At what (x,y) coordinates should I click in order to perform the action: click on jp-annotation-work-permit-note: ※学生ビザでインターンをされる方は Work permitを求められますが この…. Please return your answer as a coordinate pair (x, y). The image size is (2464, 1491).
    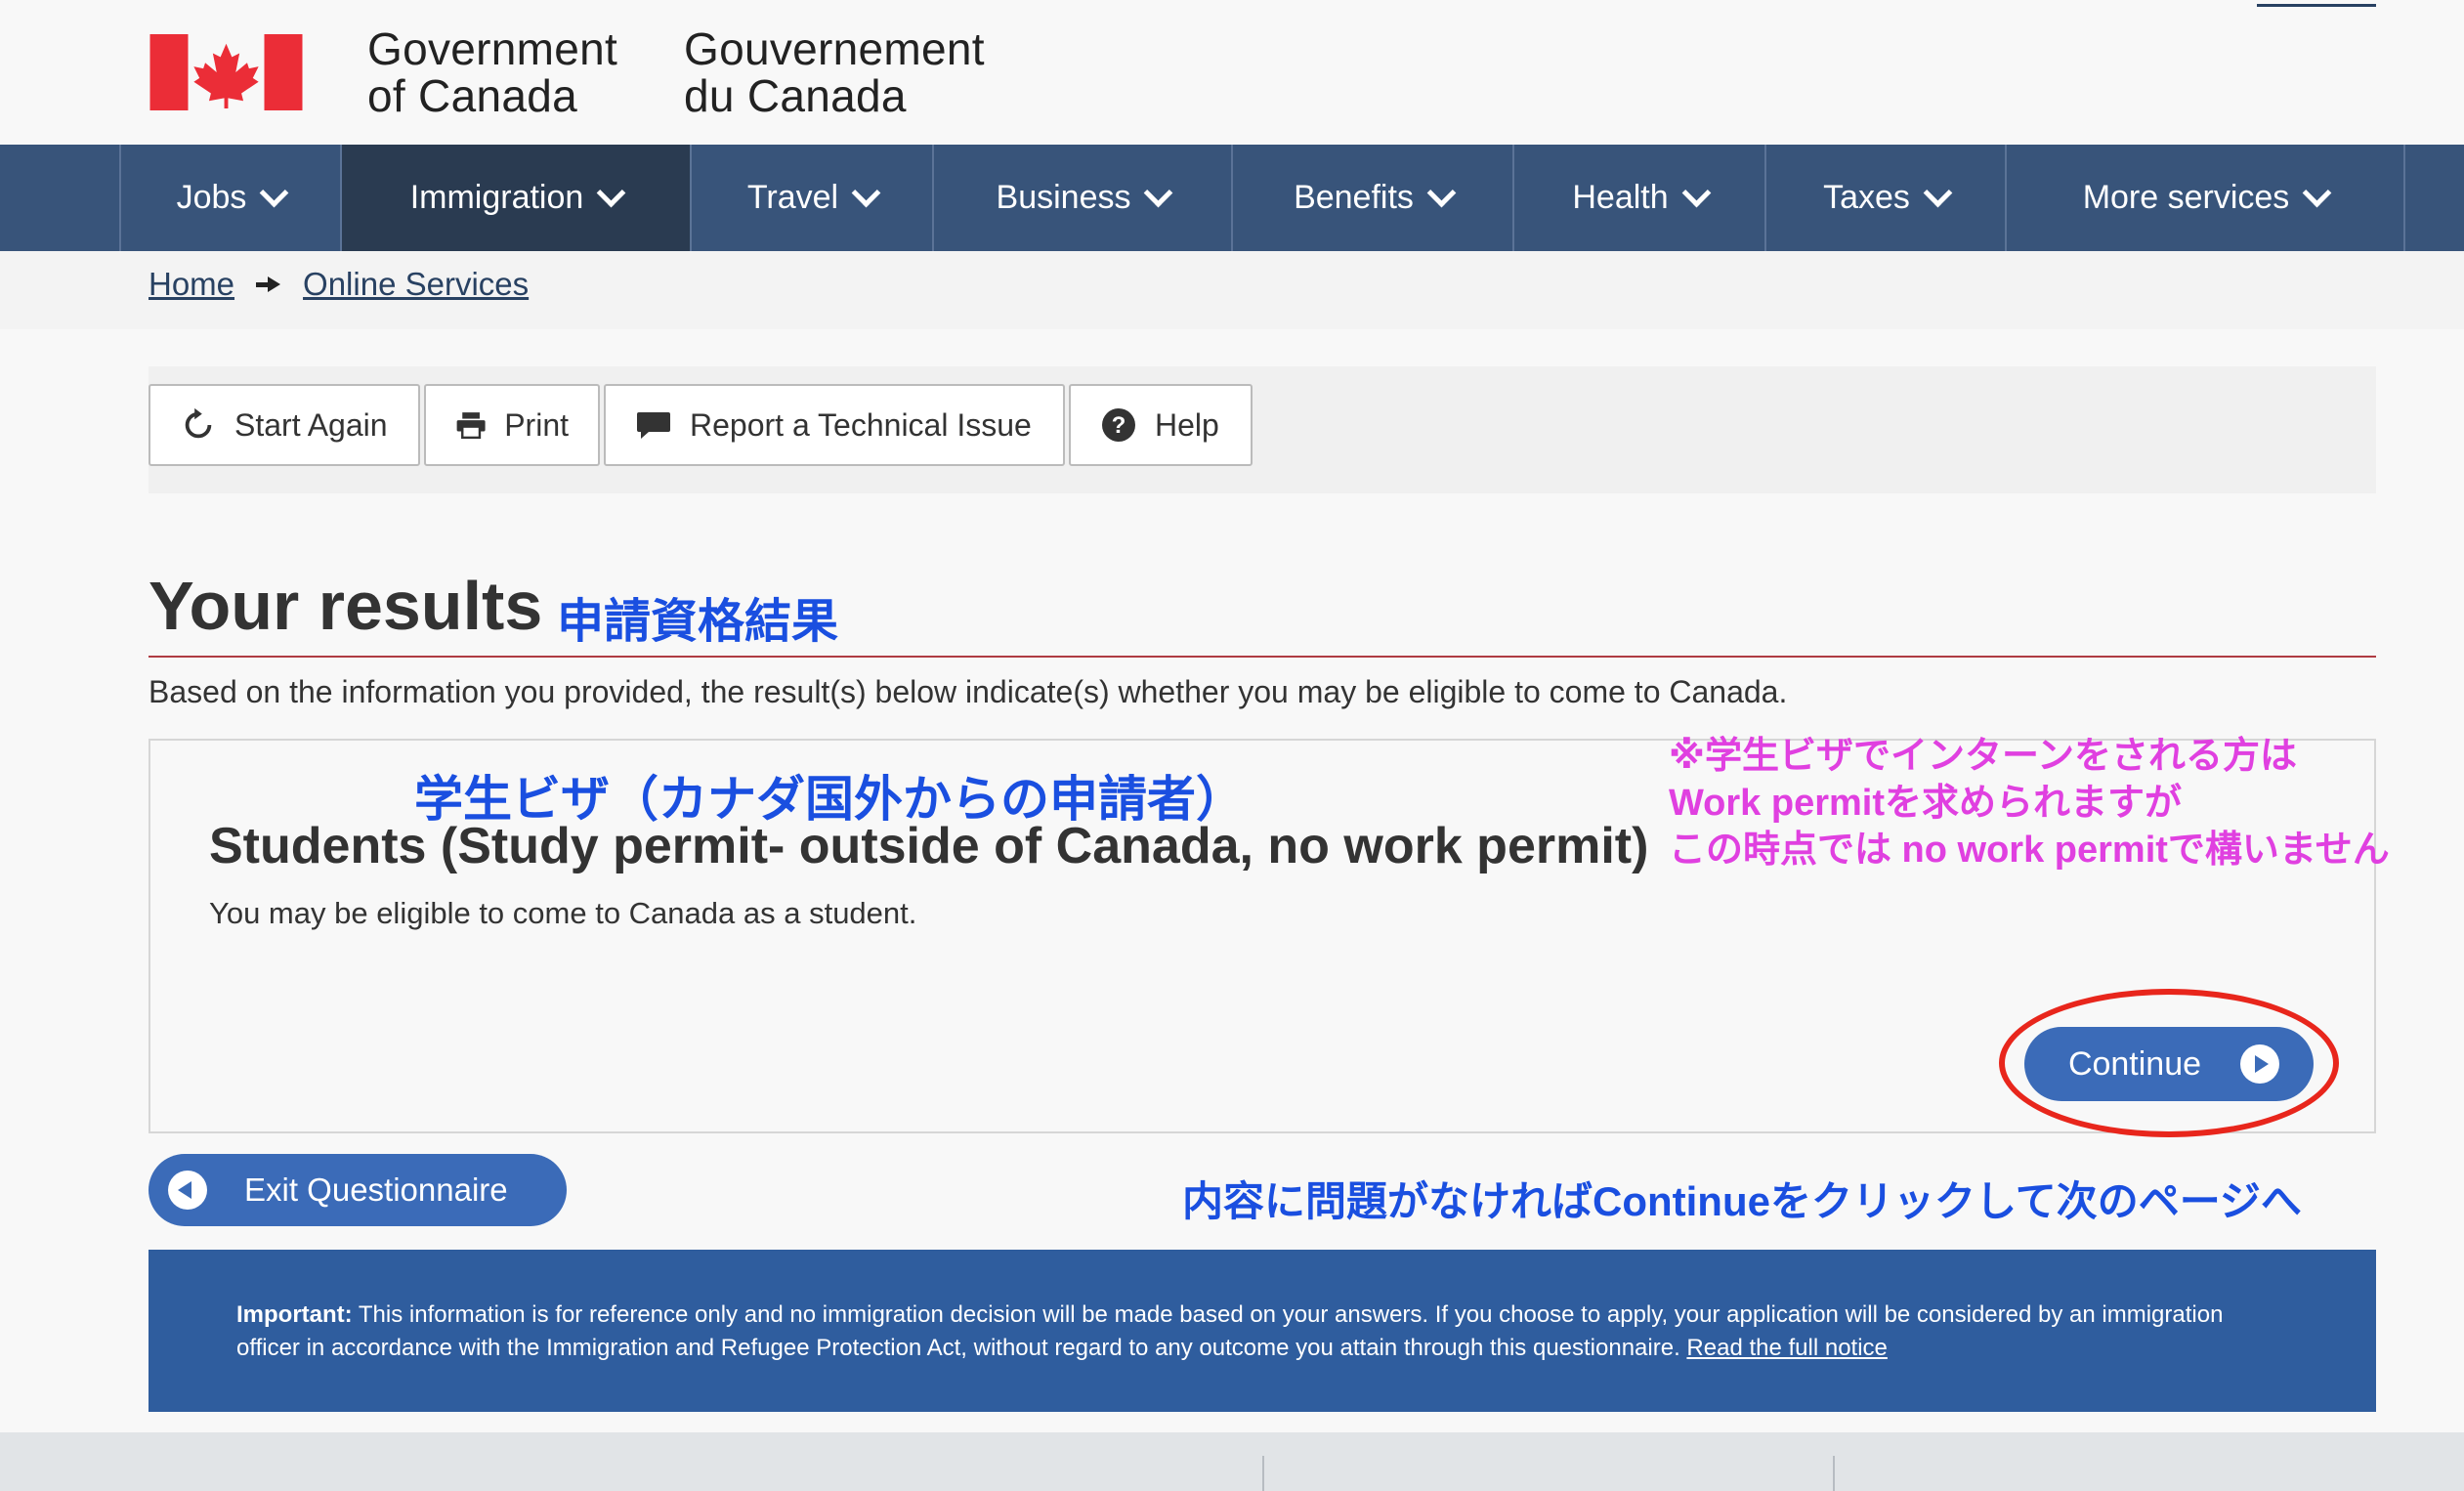
    Looking at the image, I should click on (2029, 803).